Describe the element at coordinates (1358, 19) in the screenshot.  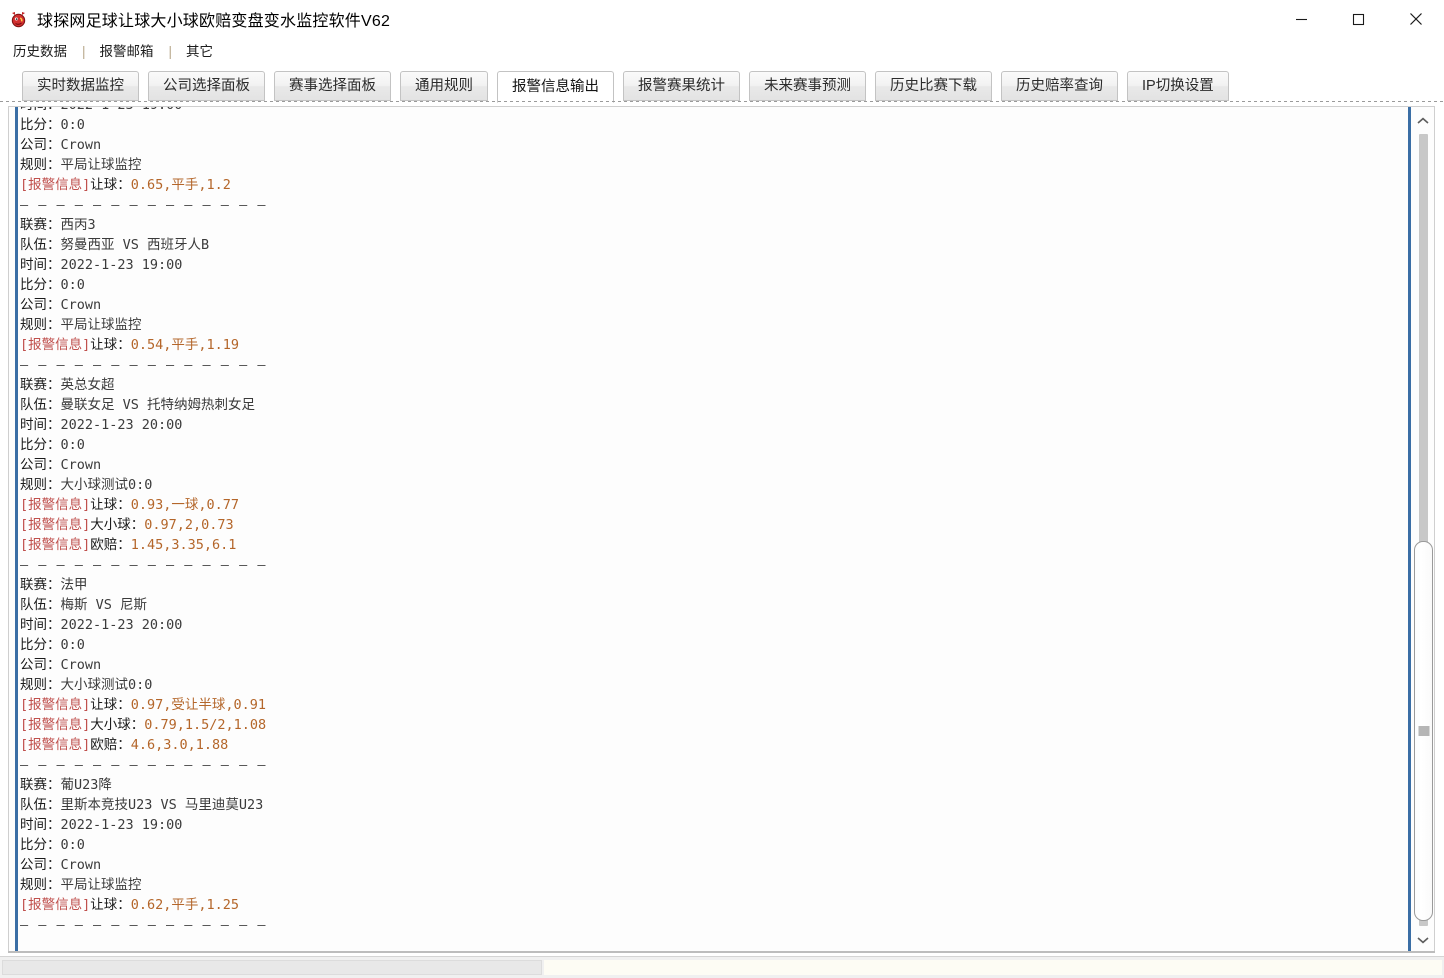
I see `maximize-button` at that location.